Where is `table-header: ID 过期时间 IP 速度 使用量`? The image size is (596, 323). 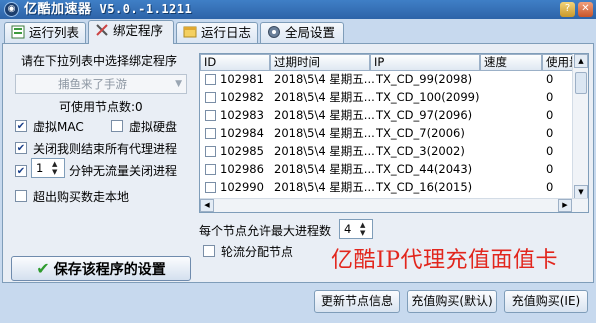 table-header: ID 过期时间 IP 速度 使用量 is located at coordinates (386, 62).